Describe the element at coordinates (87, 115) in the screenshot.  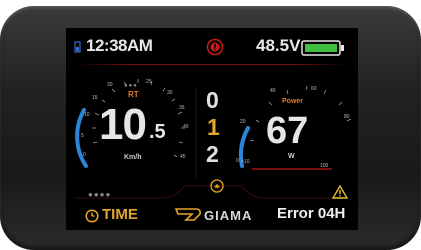
I see `speed-tick-10: 10` at that location.